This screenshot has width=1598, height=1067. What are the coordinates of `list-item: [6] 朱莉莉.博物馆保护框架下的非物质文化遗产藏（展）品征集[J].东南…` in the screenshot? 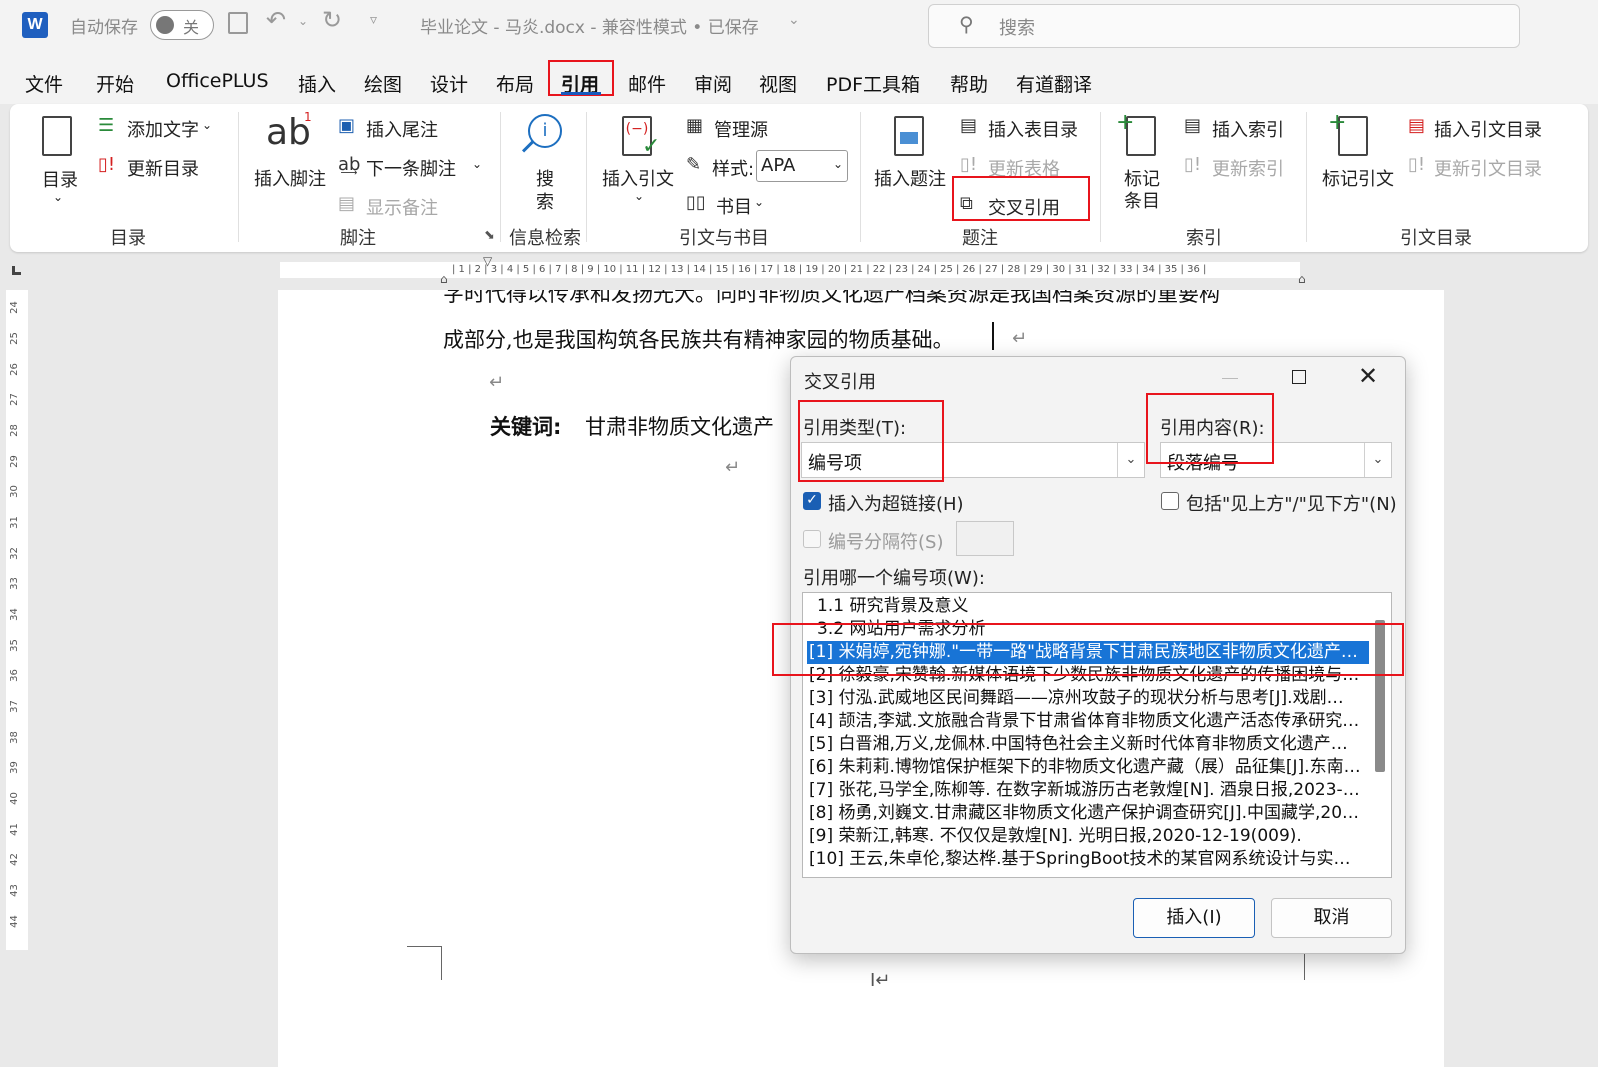 It's located at (1088, 767).